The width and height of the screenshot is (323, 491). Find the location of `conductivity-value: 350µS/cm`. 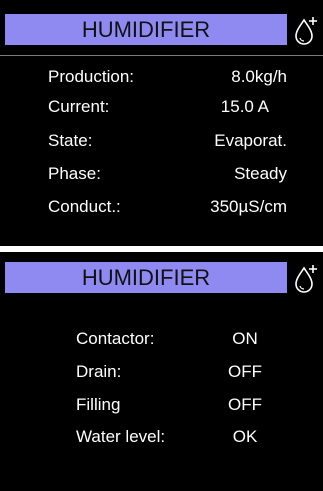

conductivity-value: 350µS/cm is located at coordinates (248, 206).